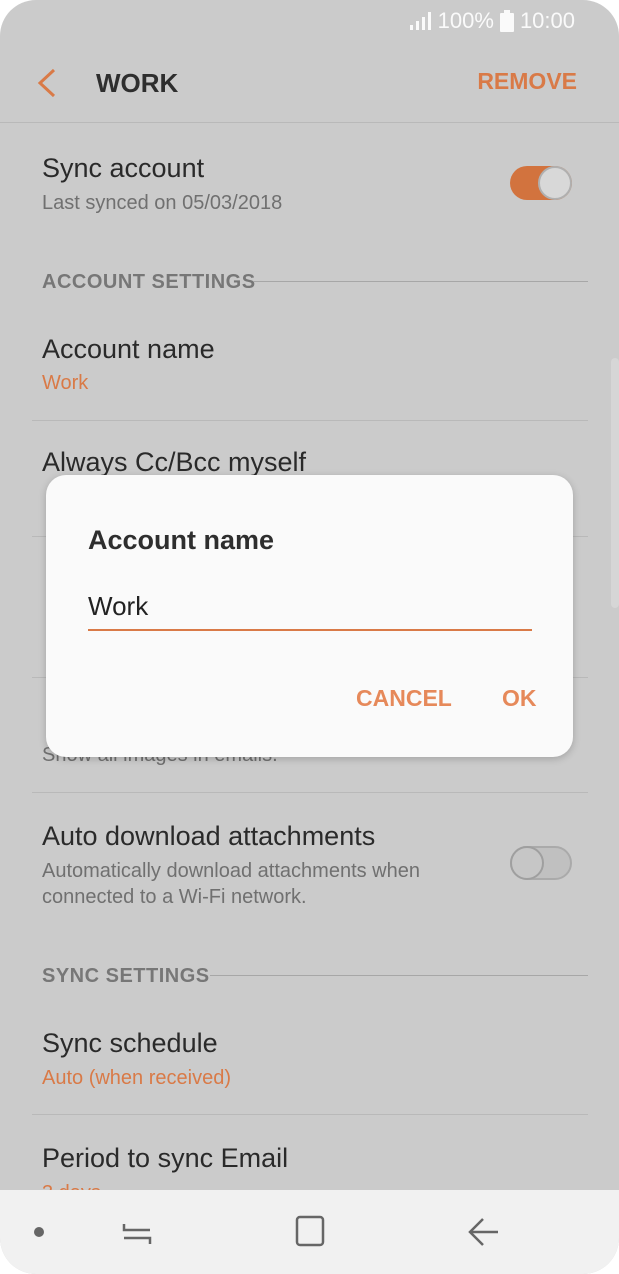 Image resolution: width=619 pixels, height=1274 pixels. I want to click on sync-account-toggle, so click(541, 183).